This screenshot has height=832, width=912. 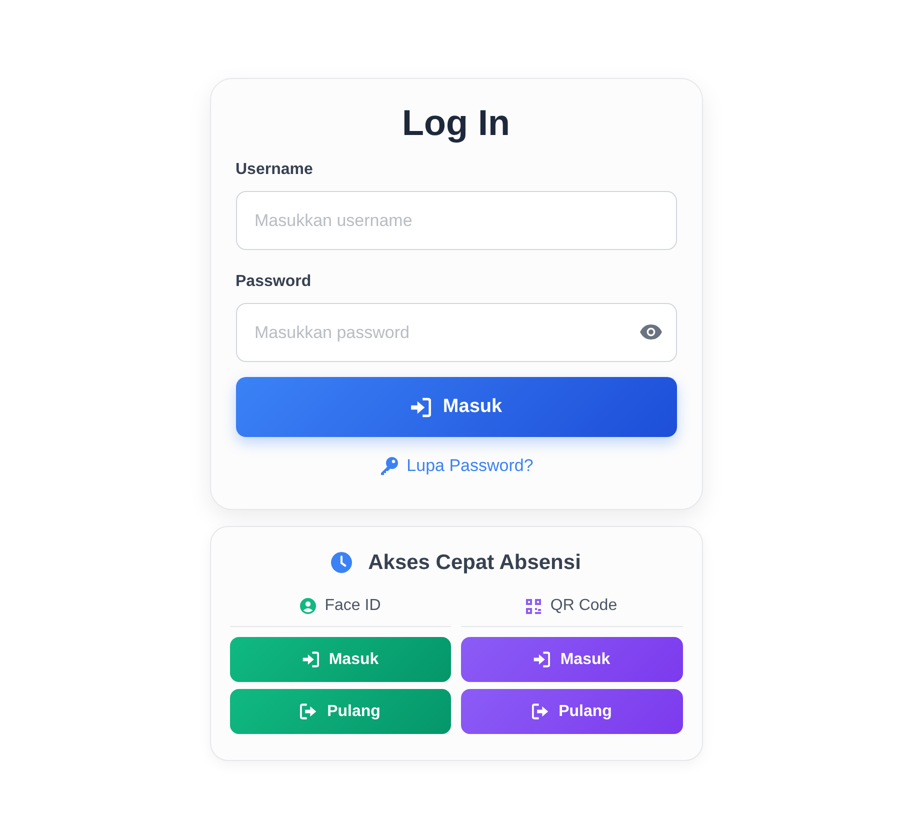 What do you see at coordinates (274, 282) in the screenshot?
I see `field-label: Password` at bounding box center [274, 282].